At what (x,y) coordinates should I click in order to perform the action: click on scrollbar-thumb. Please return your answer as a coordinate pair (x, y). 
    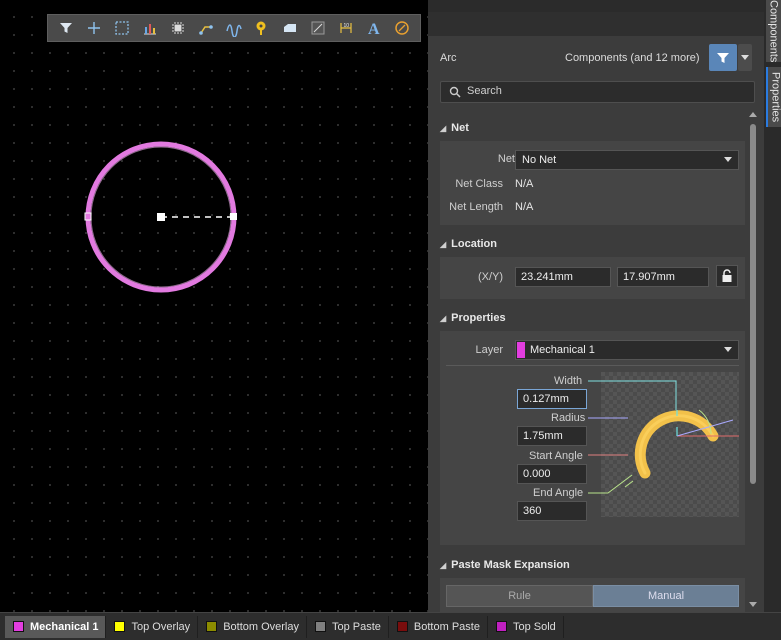
    Looking at the image, I should click on (753, 304).